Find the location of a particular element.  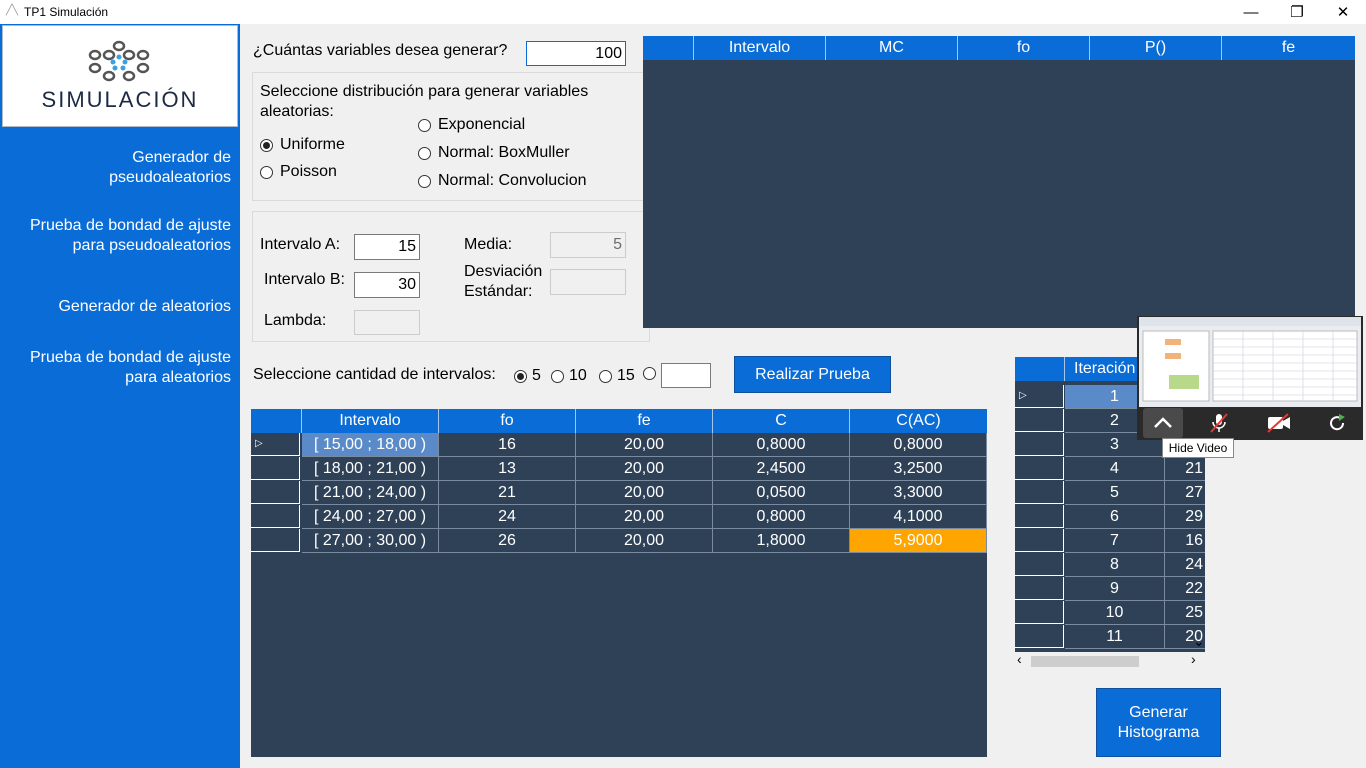

radio-boxmuller: Normal: BoxMuller is located at coordinates (494, 153).